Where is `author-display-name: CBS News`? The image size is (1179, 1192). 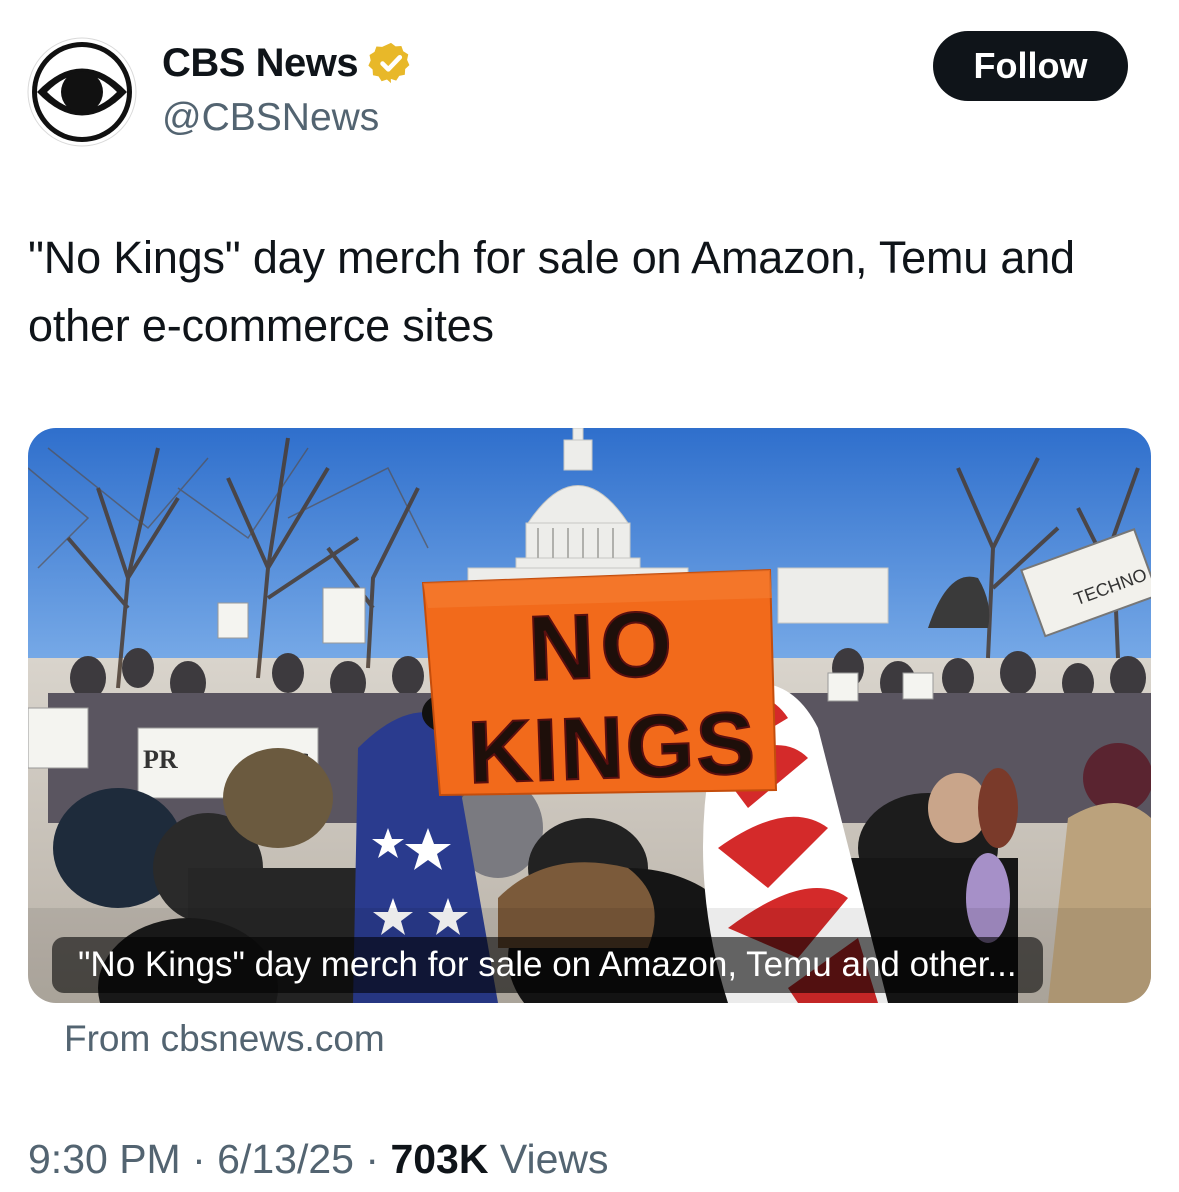 author-display-name: CBS News is located at coordinates (260, 63).